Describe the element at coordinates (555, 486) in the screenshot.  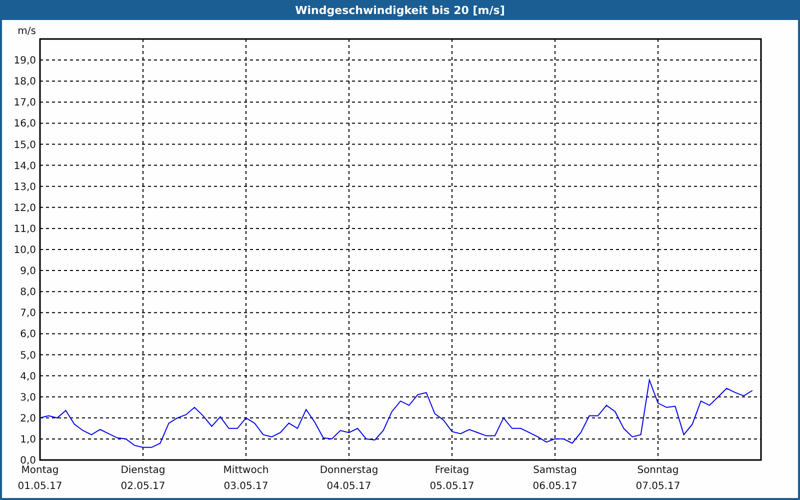
I see `date-label: 06.05.17` at that location.